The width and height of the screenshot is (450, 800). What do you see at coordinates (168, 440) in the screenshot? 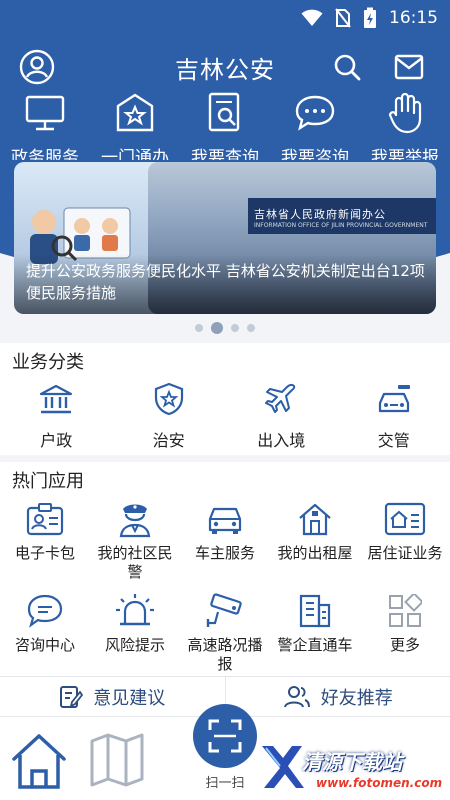
I see `category-label: 治安` at bounding box center [168, 440].